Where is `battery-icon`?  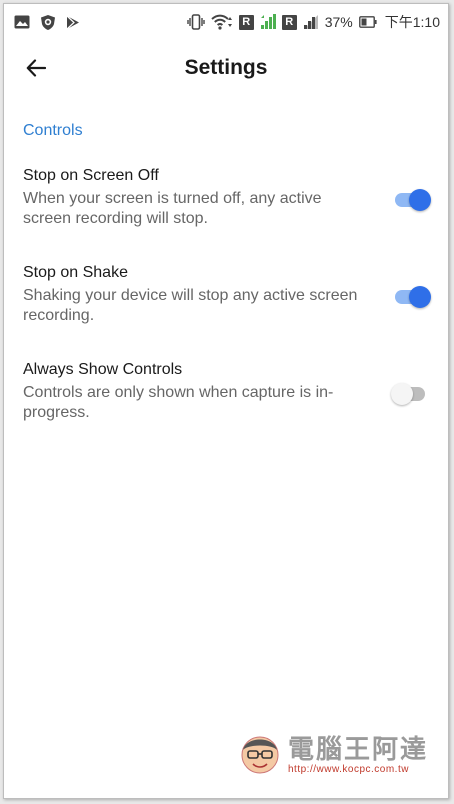
battery-icon is located at coordinates (367, 22).